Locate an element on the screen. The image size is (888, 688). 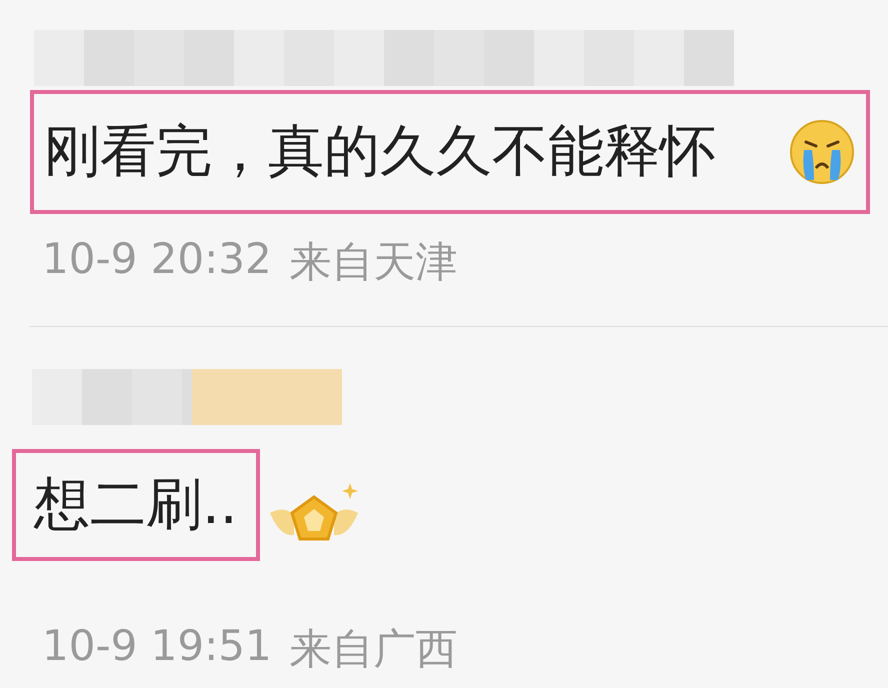
comment-time: 10-9 20:32 is located at coordinates (157, 259).